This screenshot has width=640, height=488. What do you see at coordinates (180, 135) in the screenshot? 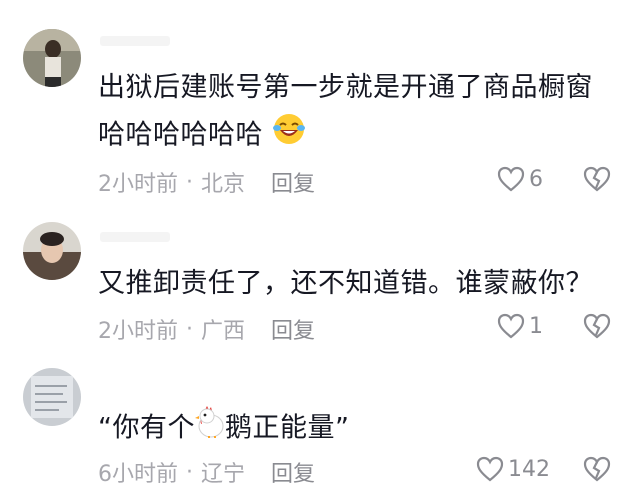
I see `comment-text-line: 哈哈哈哈哈哈` at bounding box center [180, 135].